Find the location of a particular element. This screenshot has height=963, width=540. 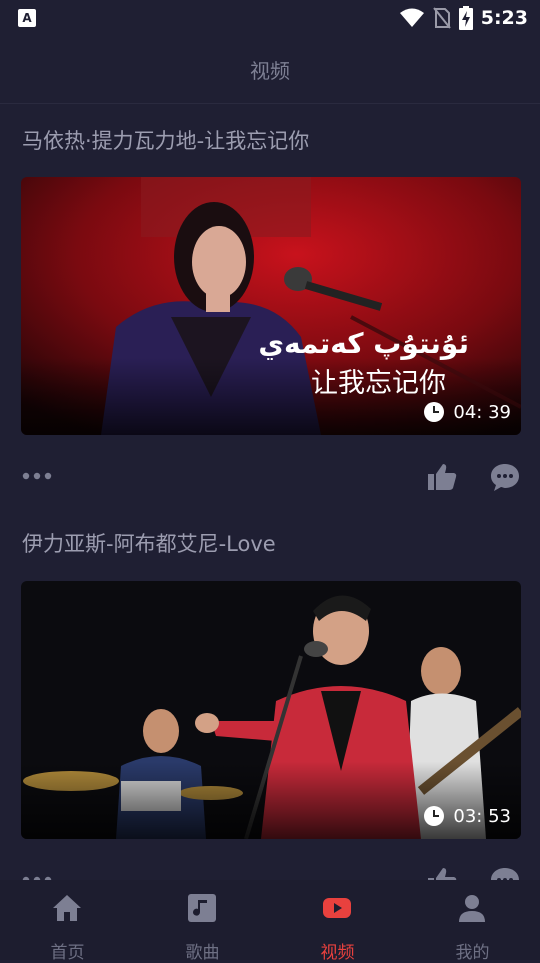

status-bar: A 5:23 is located at coordinates (270, 18).